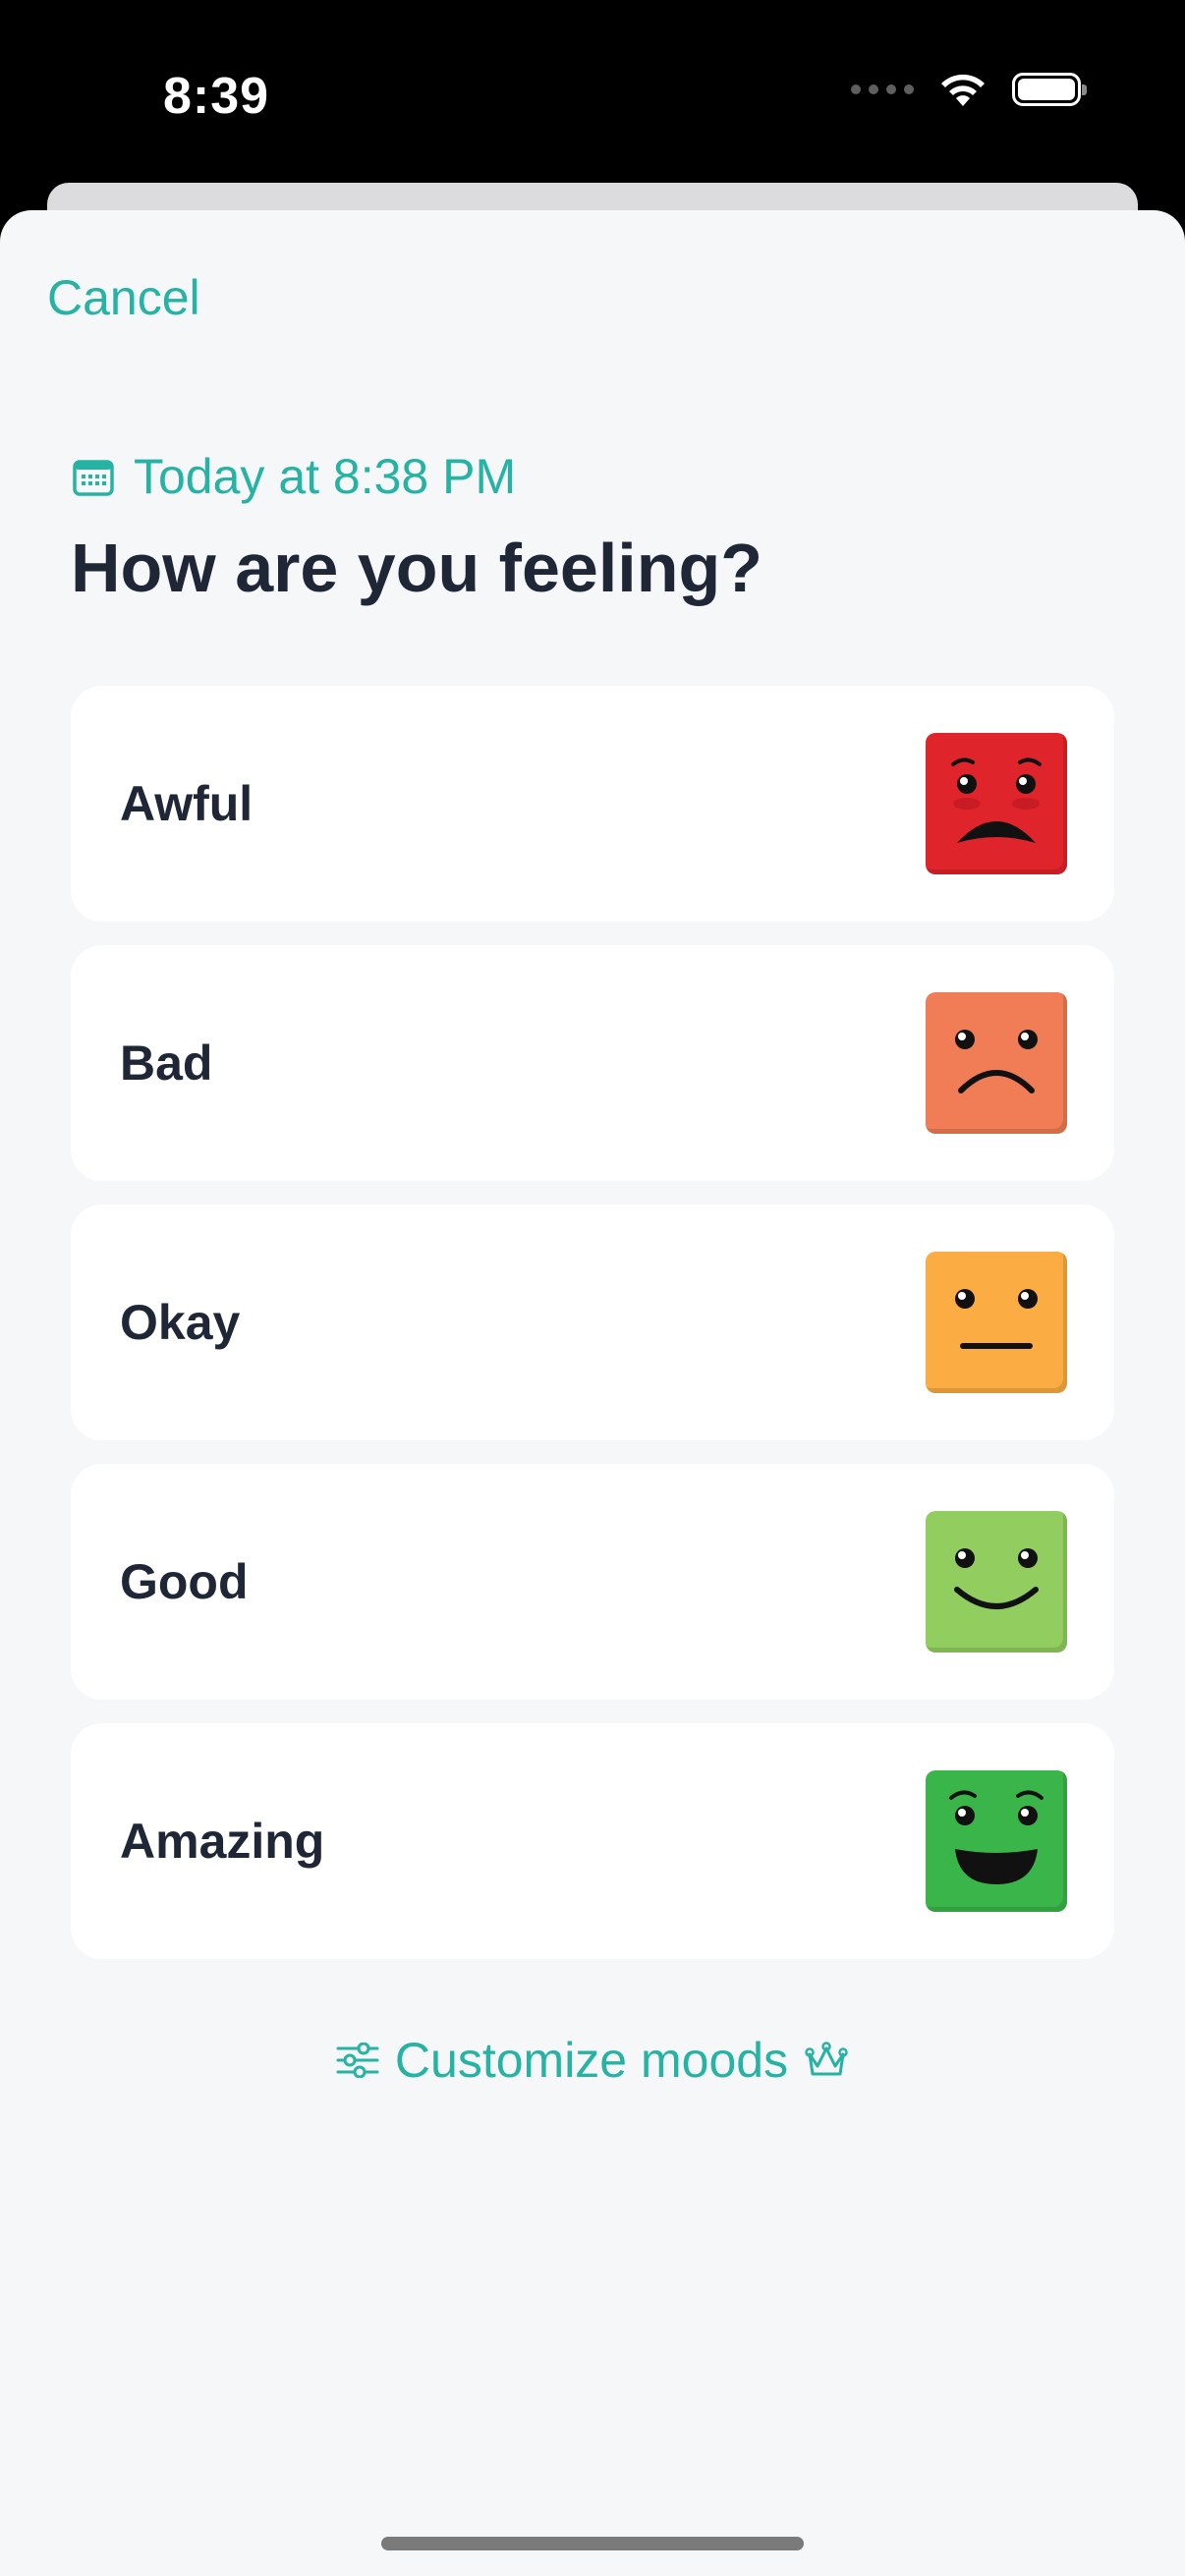 This screenshot has height=2576, width=1185. What do you see at coordinates (827, 2059) in the screenshot?
I see `crown-icon` at bounding box center [827, 2059].